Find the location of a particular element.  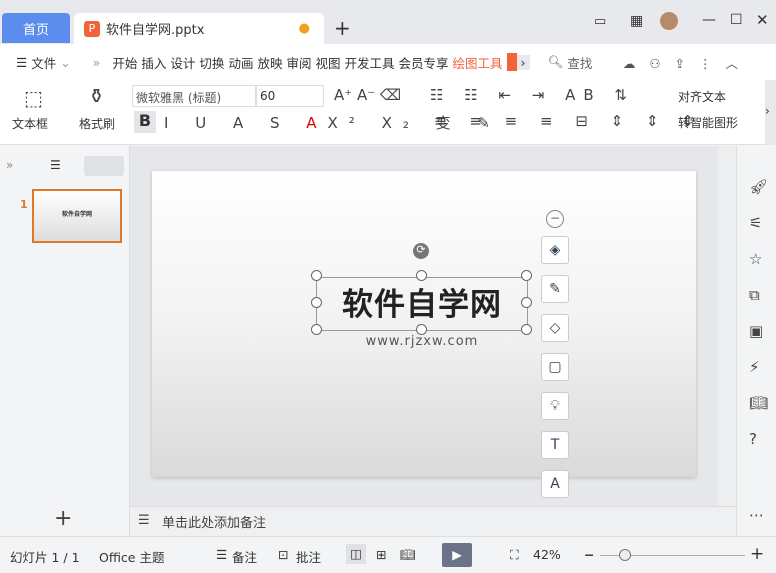

slide-counter: 幻灯片 1 / 1 is located at coordinates (45, 557).